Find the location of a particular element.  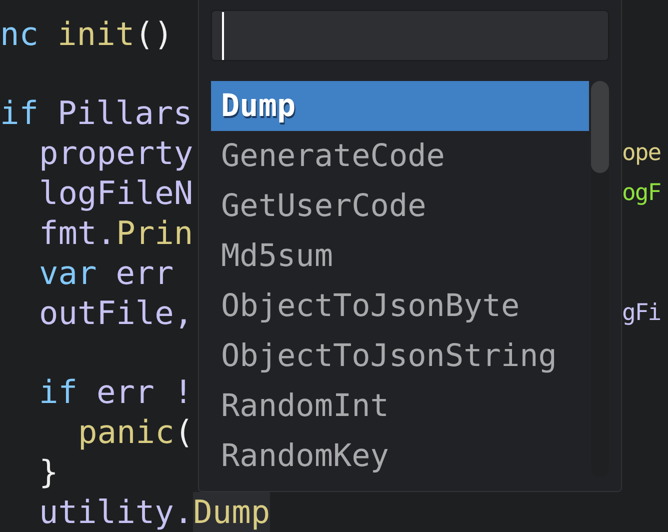

code-token: ( is located at coordinates (184, 432).